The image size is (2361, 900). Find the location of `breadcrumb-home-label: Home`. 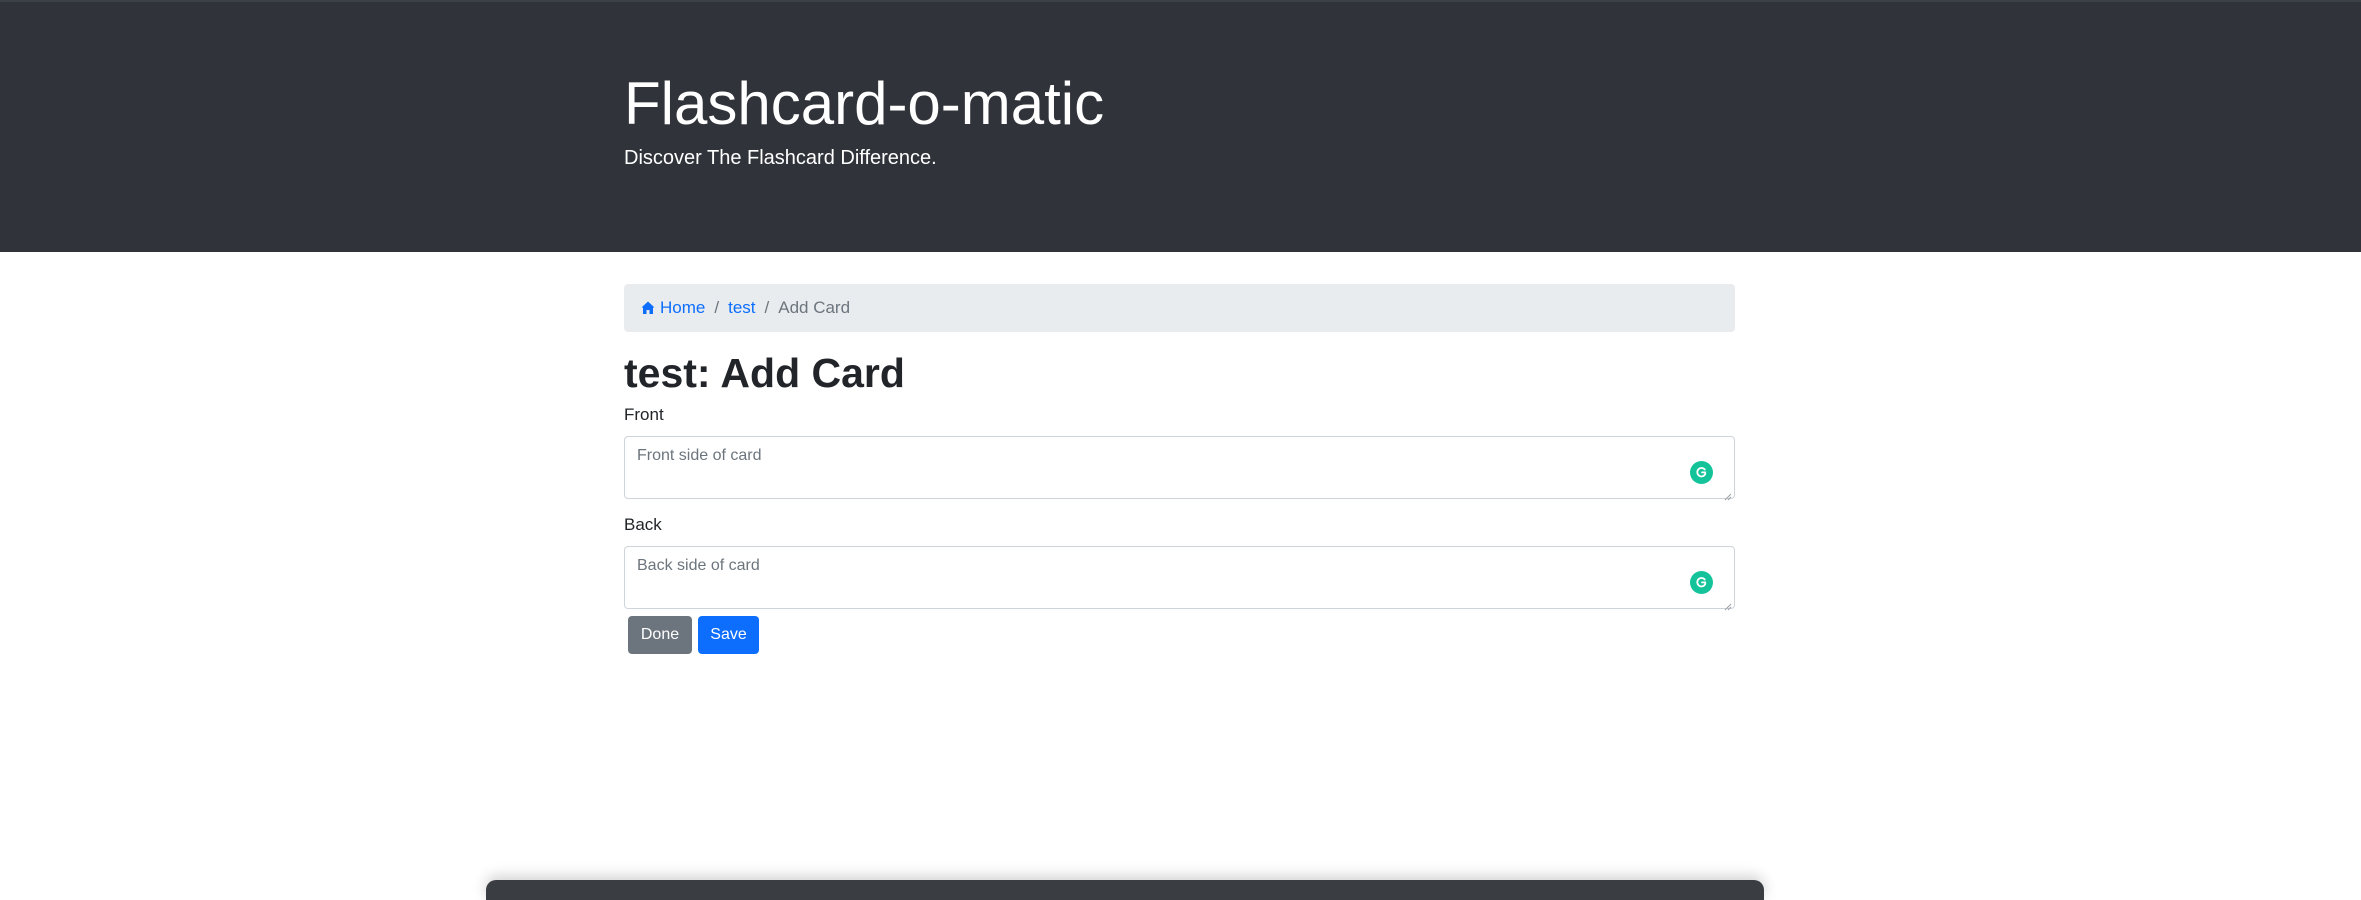

breadcrumb-home-label: Home is located at coordinates (683, 307).